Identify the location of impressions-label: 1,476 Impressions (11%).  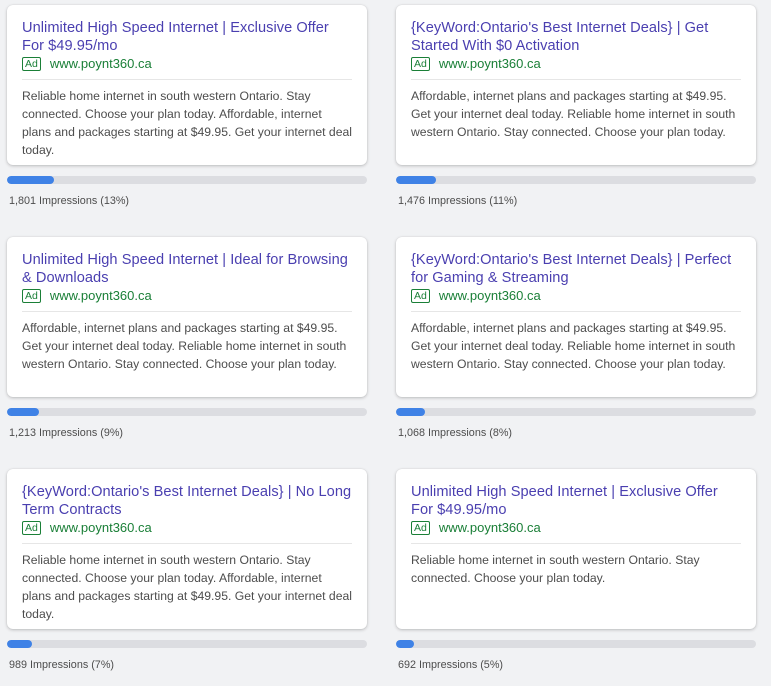
(458, 201).